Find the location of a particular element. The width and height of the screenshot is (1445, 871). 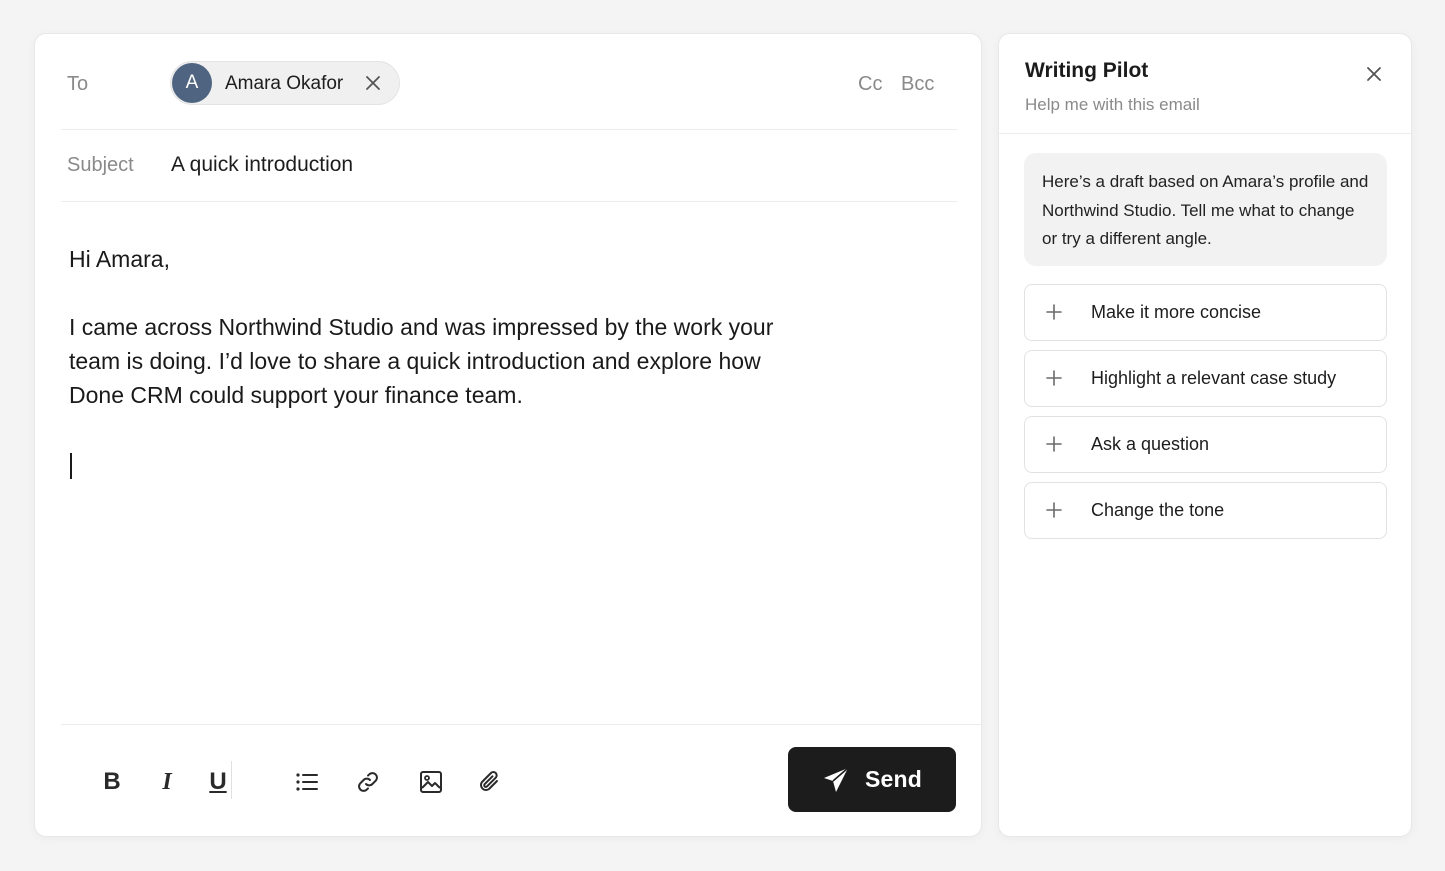

recipient-name: Amara Okafor is located at coordinates (284, 83).